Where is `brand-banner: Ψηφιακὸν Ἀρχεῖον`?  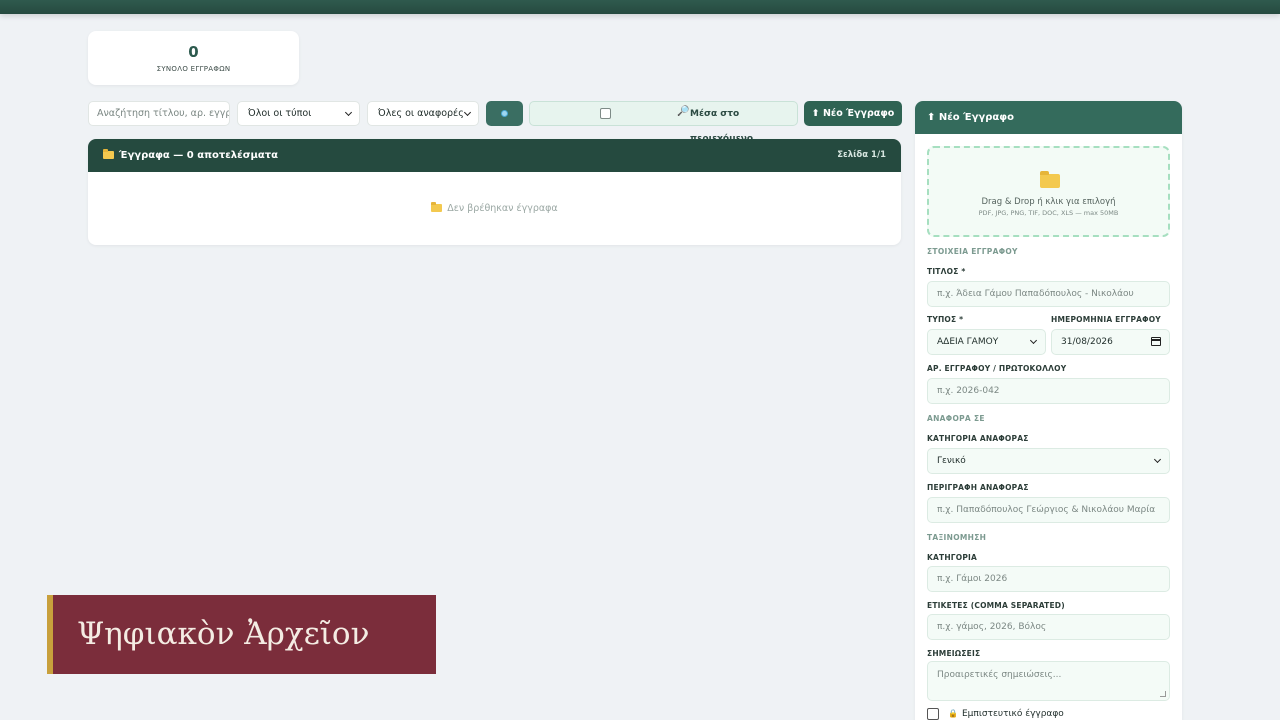 brand-banner: Ψηφιακὸν Ἀρχεῖον is located at coordinates (241, 634).